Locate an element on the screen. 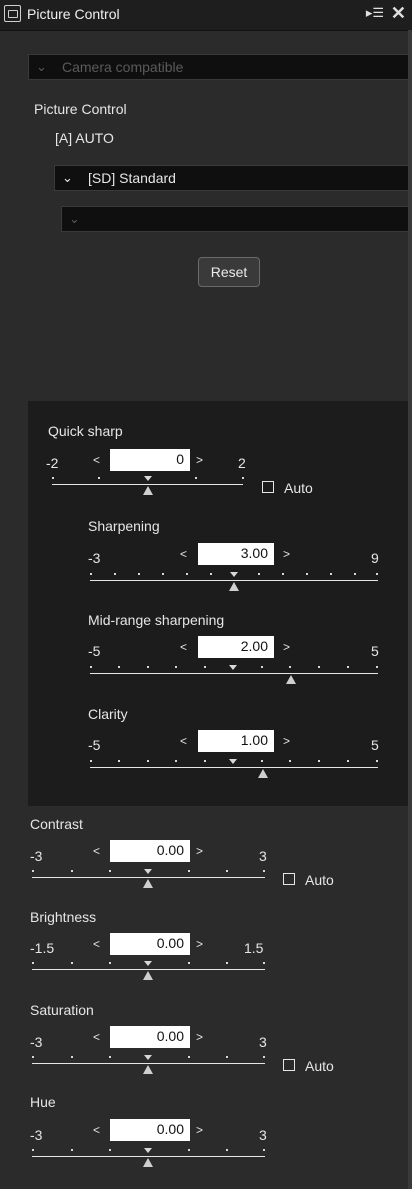 The width and height of the screenshot is (412, 1189). hue-slider is located at coordinates (148, 1156).